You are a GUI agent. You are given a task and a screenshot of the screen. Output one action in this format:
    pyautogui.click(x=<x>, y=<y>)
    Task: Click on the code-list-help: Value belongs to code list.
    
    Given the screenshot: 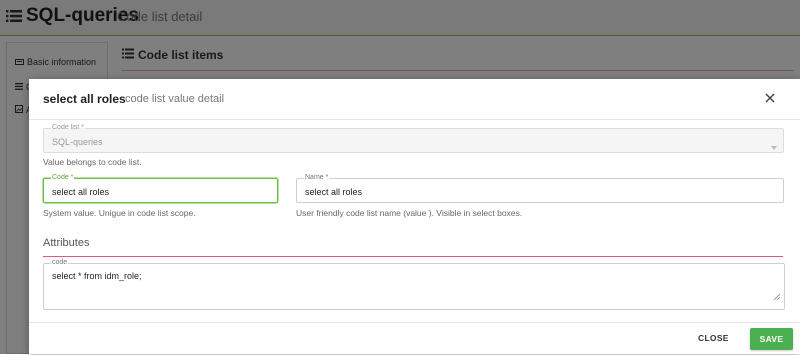 What is the action you would take?
    pyautogui.click(x=92, y=162)
    